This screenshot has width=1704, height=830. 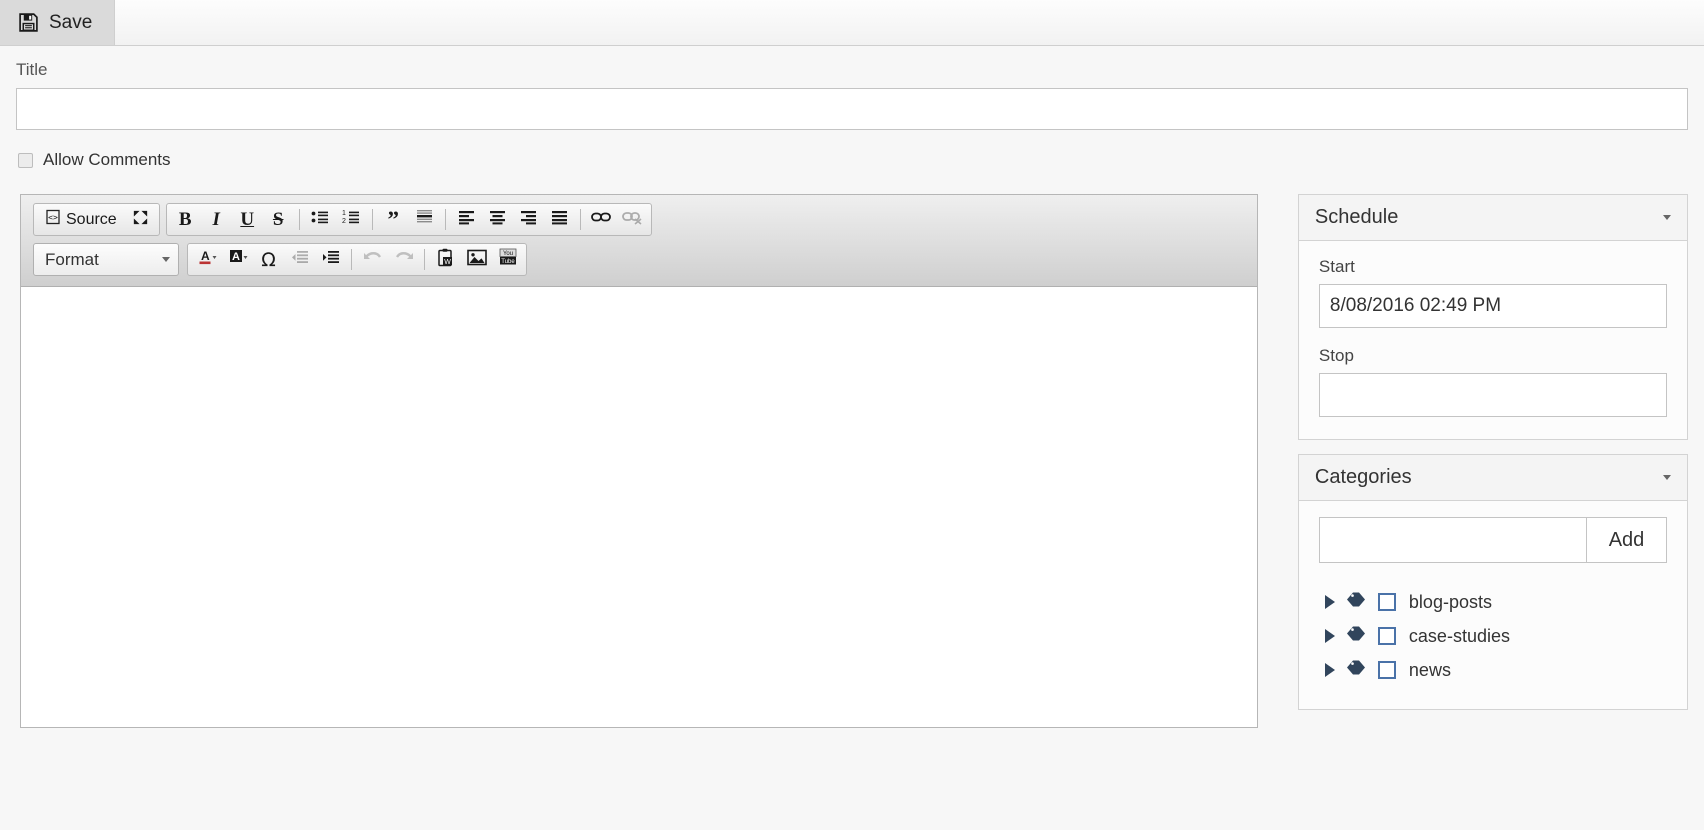 I want to click on category-label: case-studies, so click(x=1459, y=635).